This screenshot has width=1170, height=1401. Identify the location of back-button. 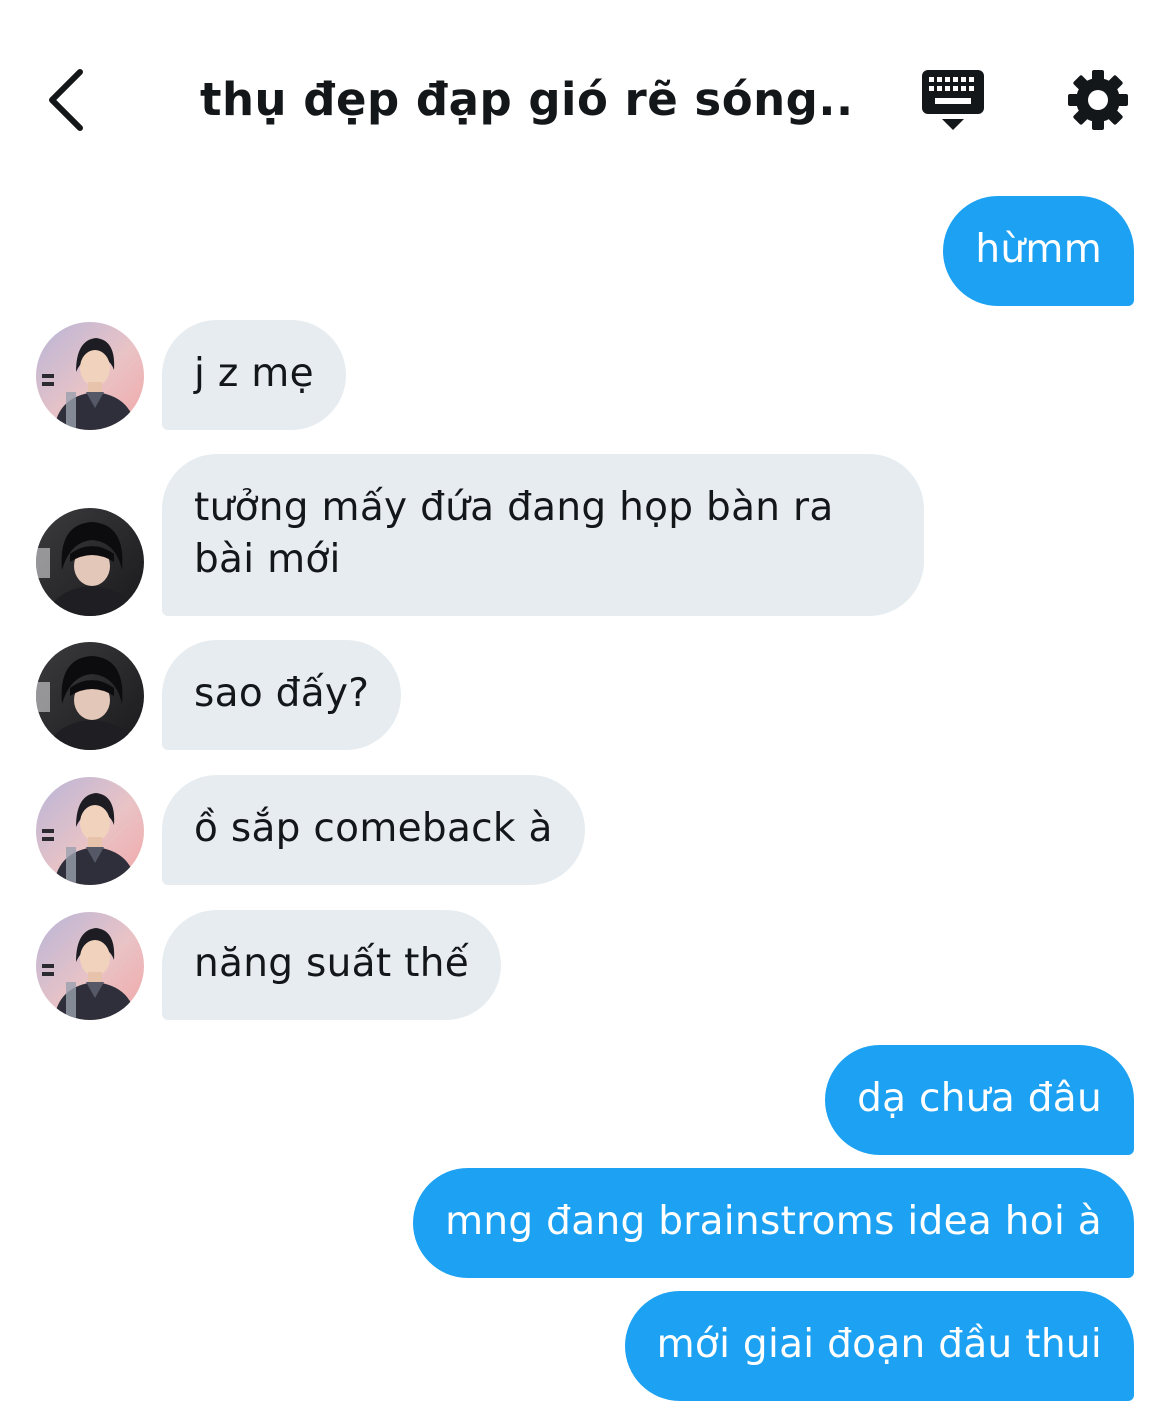
(70, 100).